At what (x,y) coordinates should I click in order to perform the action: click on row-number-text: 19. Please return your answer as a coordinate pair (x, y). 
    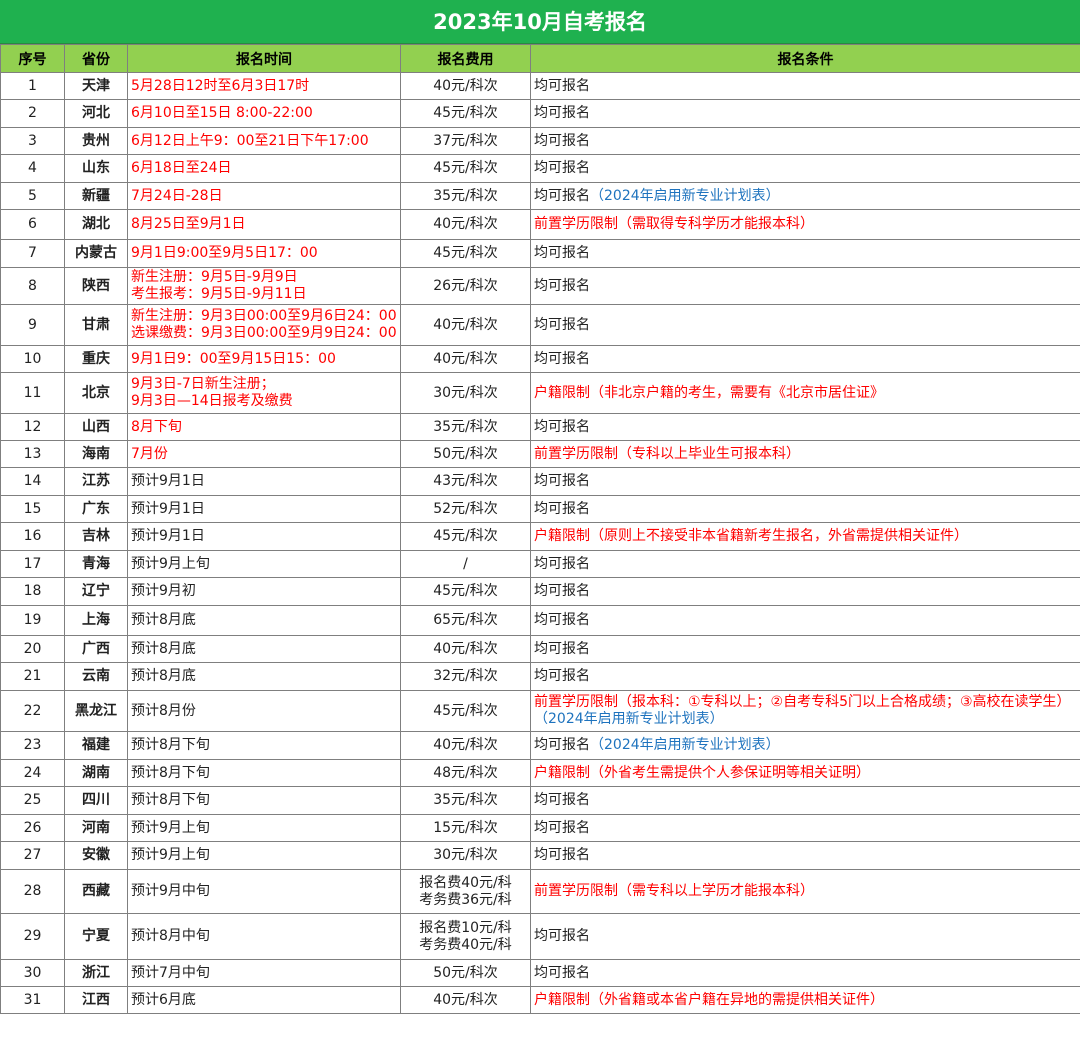
    Looking at the image, I should click on (32, 620).